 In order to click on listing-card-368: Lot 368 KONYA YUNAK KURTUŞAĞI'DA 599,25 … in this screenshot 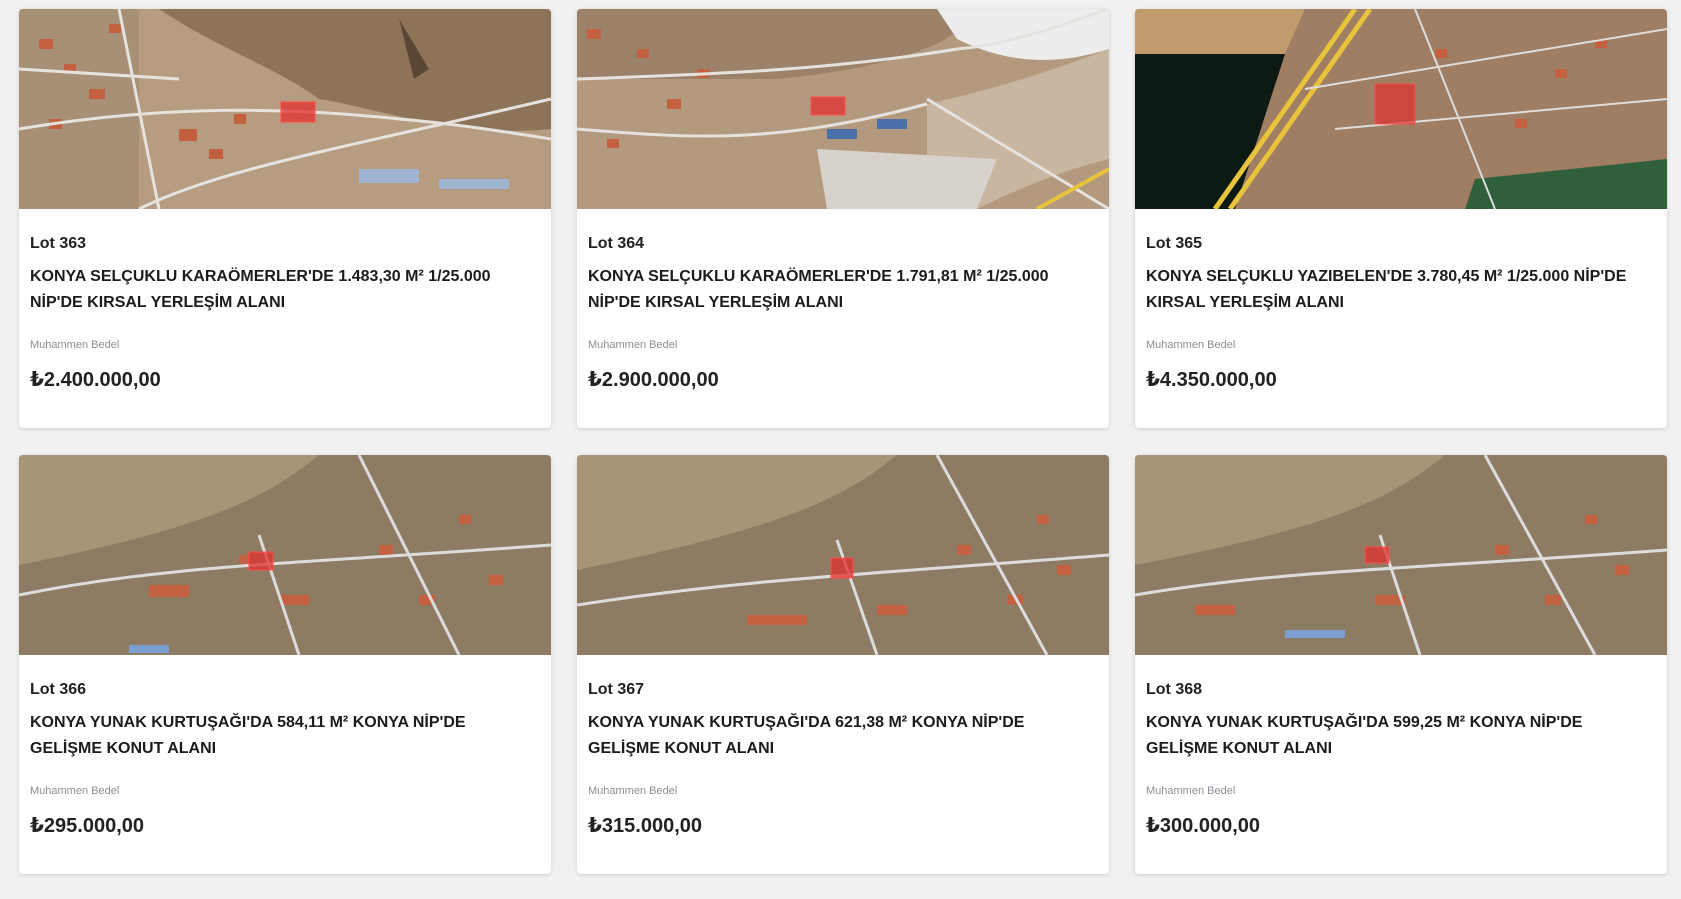, I will do `click(1401, 664)`.